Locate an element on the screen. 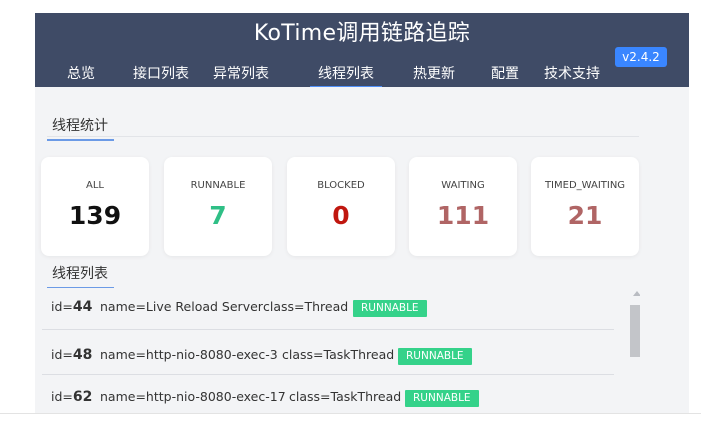  nav-item-hot-update: 热更新 is located at coordinates (434, 73).